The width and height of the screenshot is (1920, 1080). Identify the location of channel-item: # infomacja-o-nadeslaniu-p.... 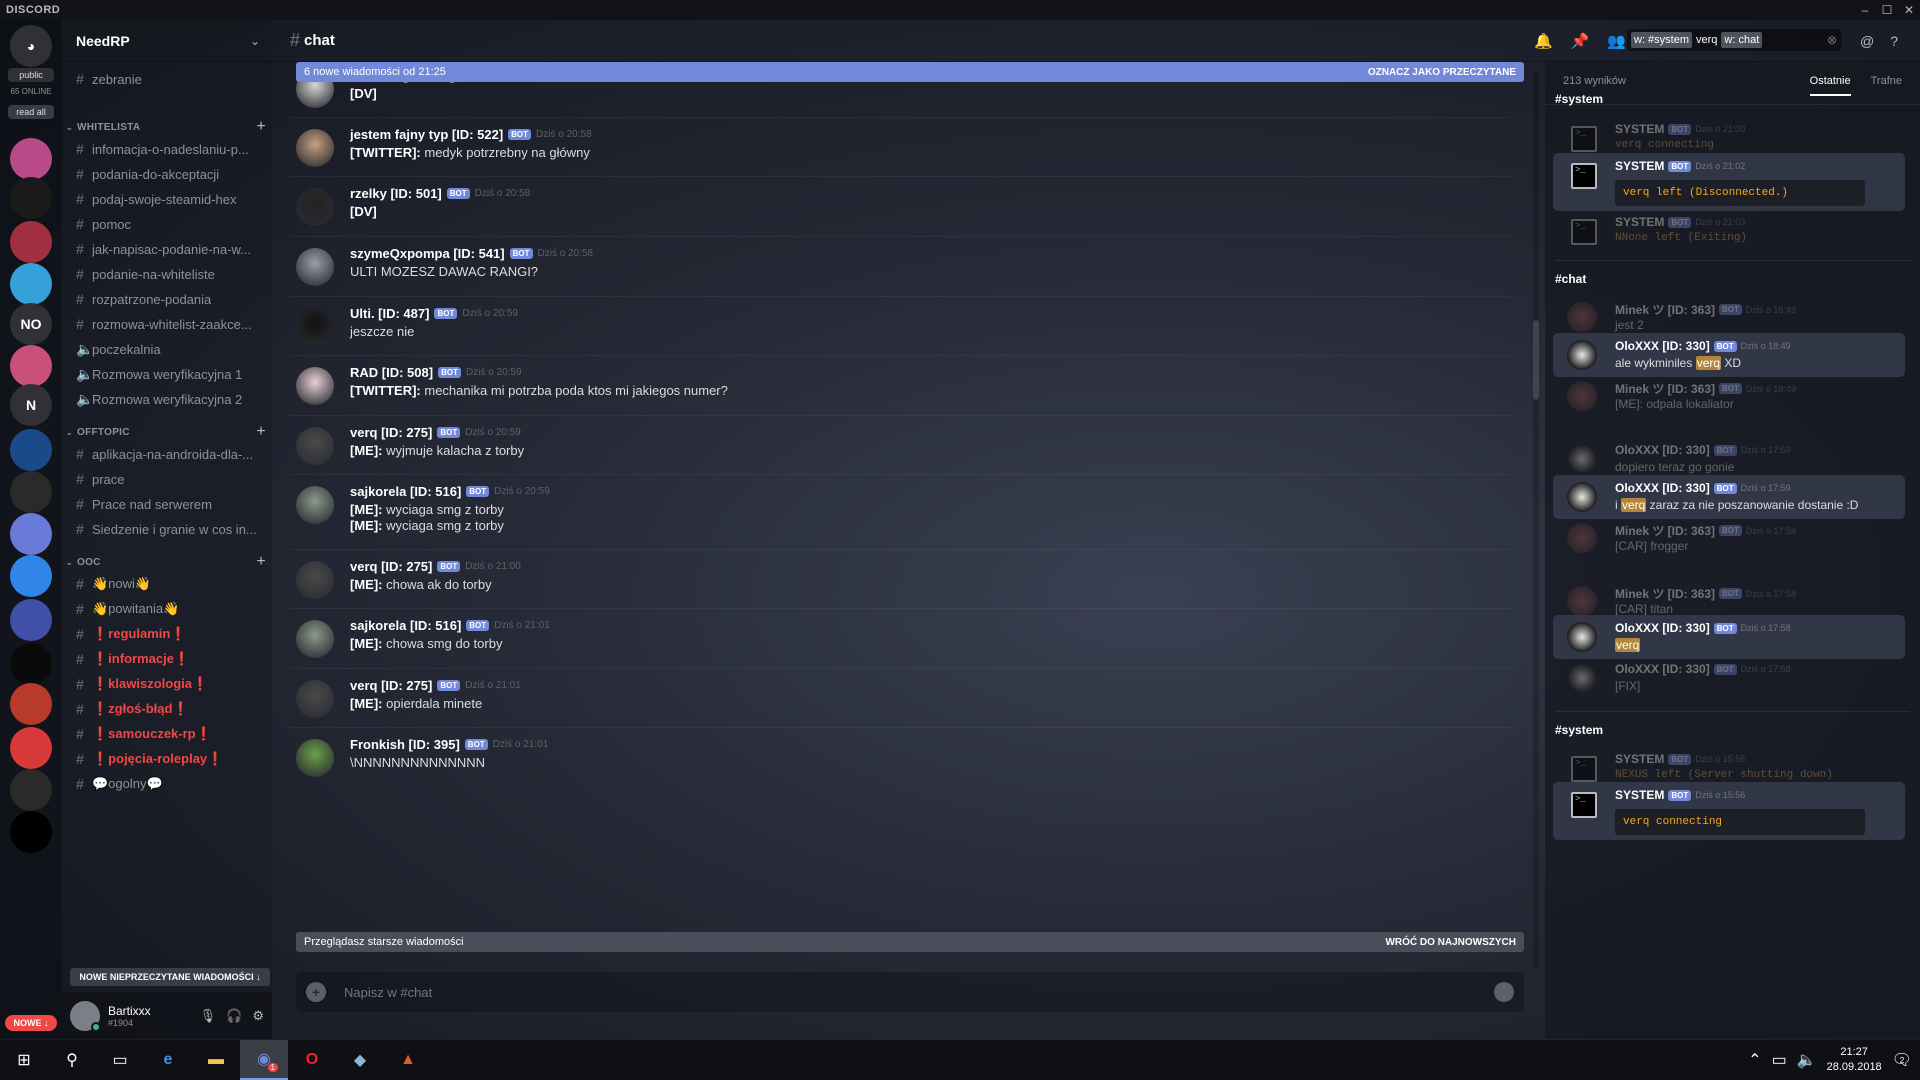
(171, 149).